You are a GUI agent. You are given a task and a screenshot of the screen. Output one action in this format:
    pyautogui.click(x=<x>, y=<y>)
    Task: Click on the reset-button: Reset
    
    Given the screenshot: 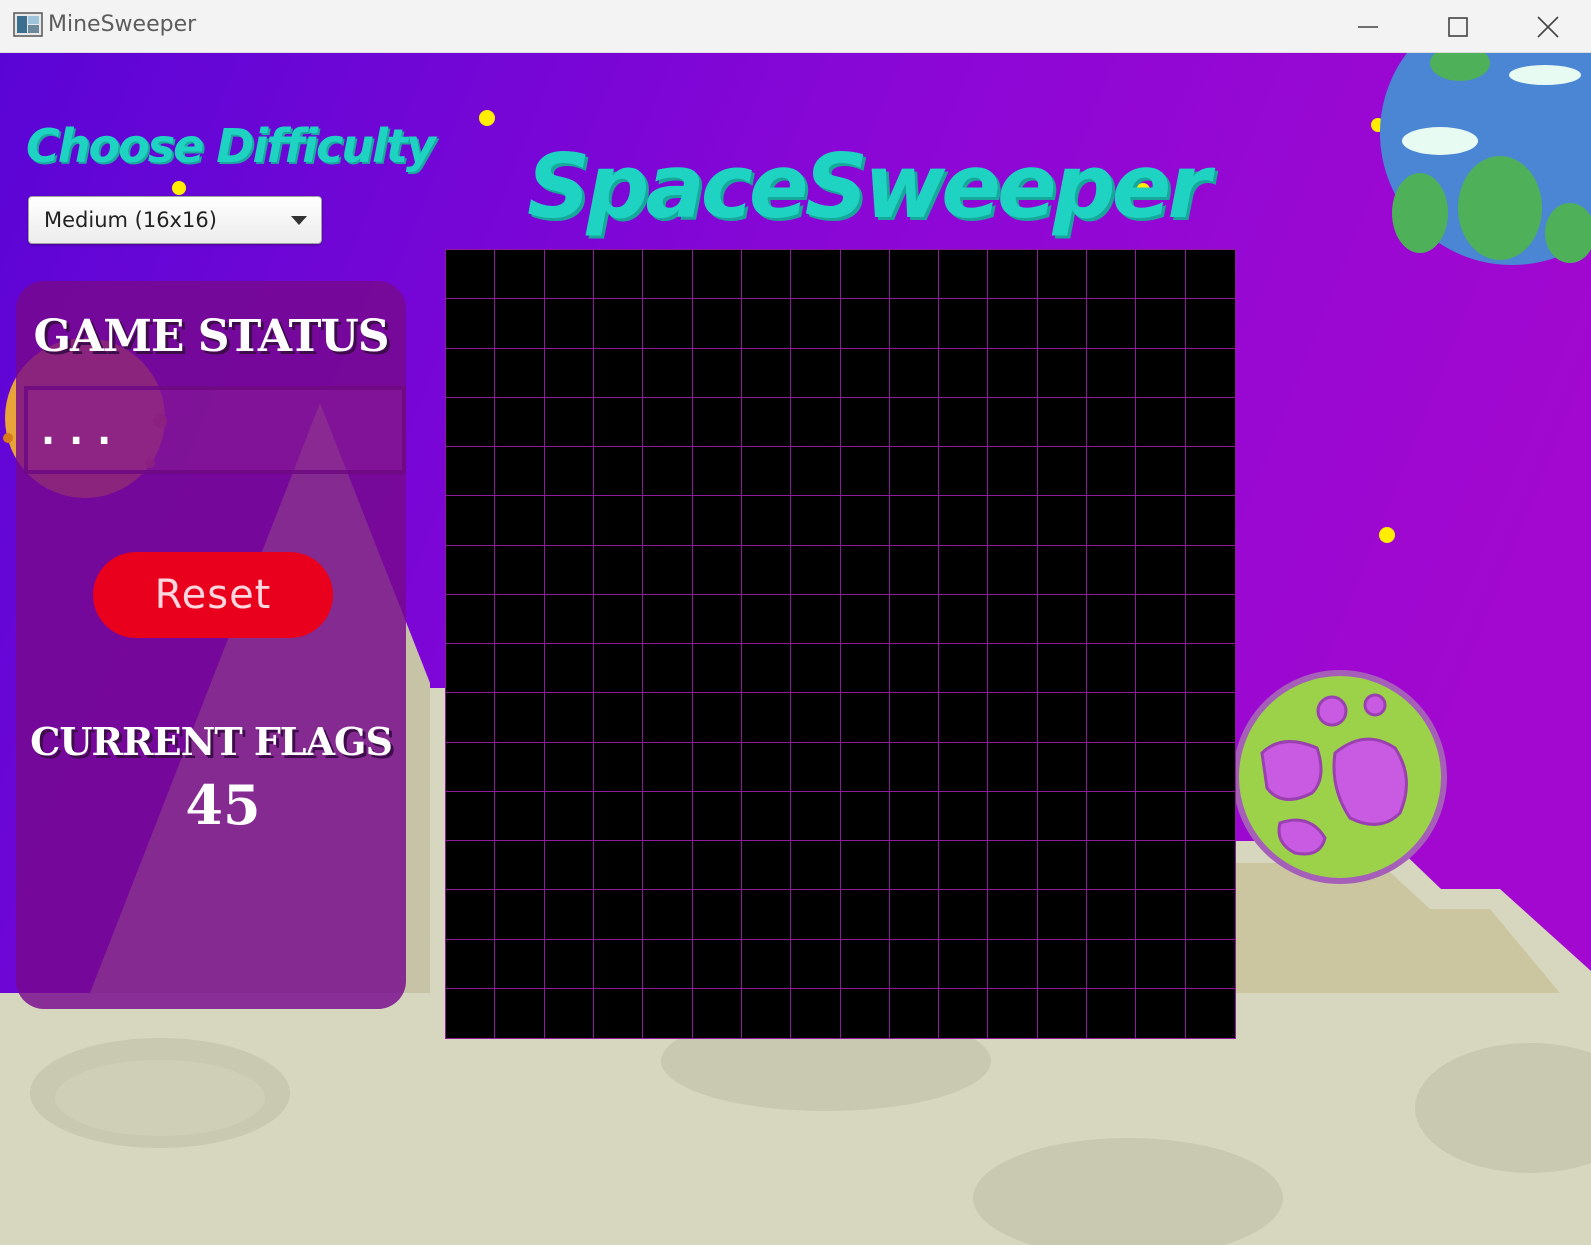 What is the action you would take?
    pyautogui.click(x=213, y=595)
    